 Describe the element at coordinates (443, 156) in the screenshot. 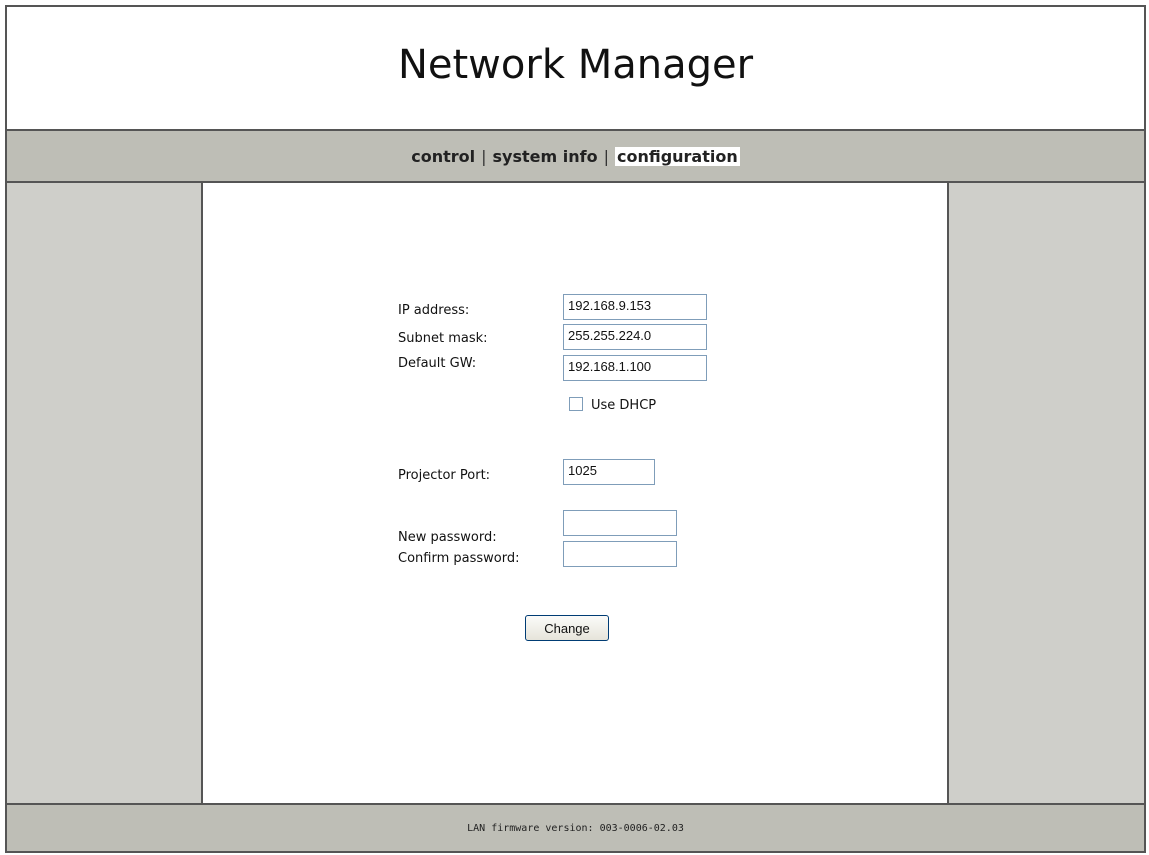

I see `nav-control-link: control` at that location.